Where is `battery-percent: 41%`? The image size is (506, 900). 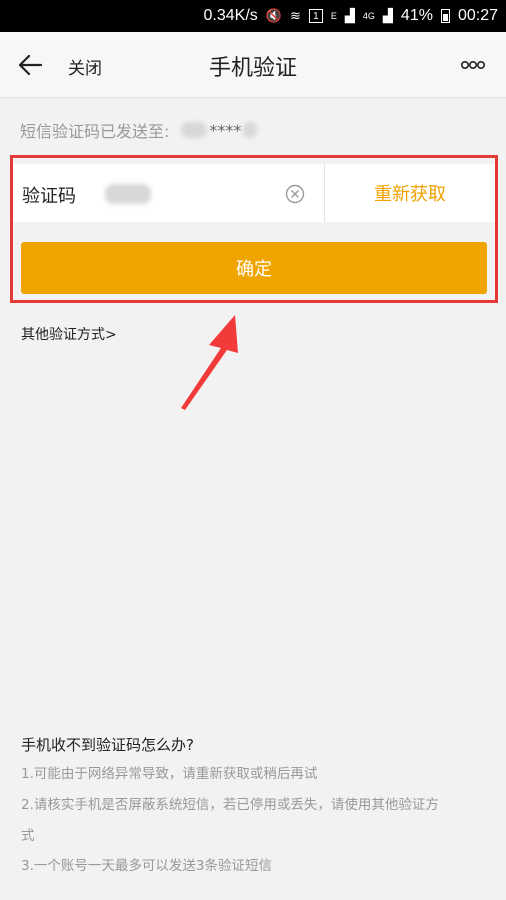 battery-percent: 41% is located at coordinates (416, 15).